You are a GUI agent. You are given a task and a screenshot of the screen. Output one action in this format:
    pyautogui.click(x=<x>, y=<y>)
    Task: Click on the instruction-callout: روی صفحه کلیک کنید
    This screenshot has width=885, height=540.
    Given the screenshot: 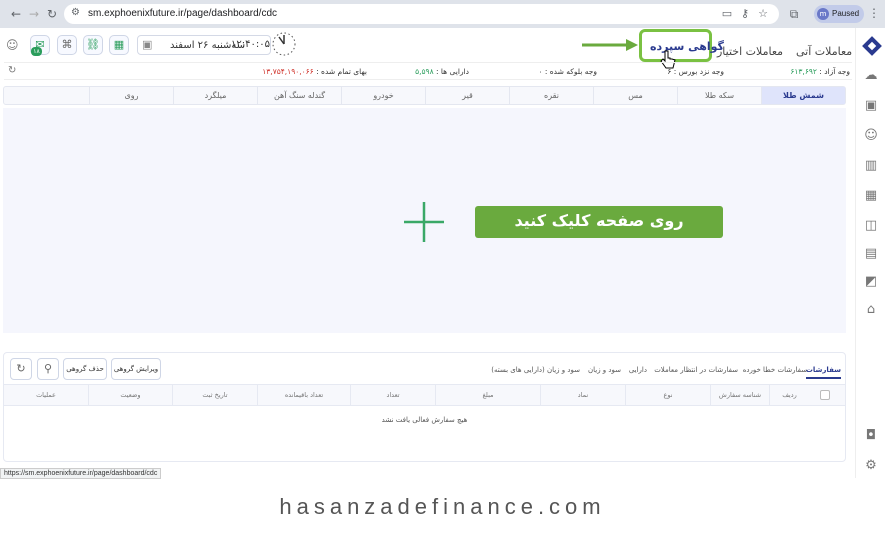 What is the action you would take?
    pyautogui.click(x=599, y=222)
    